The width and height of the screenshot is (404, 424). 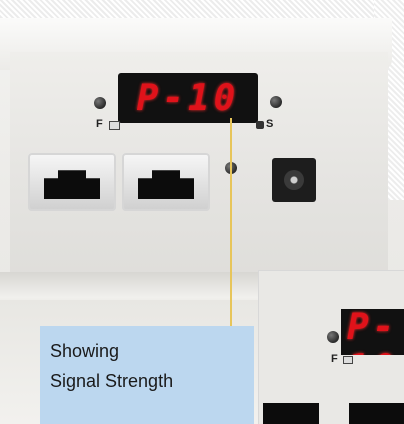 What do you see at coordinates (333, 337) in the screenshot?
I see `inset-indicator-led` at bounding box center [333, 337].